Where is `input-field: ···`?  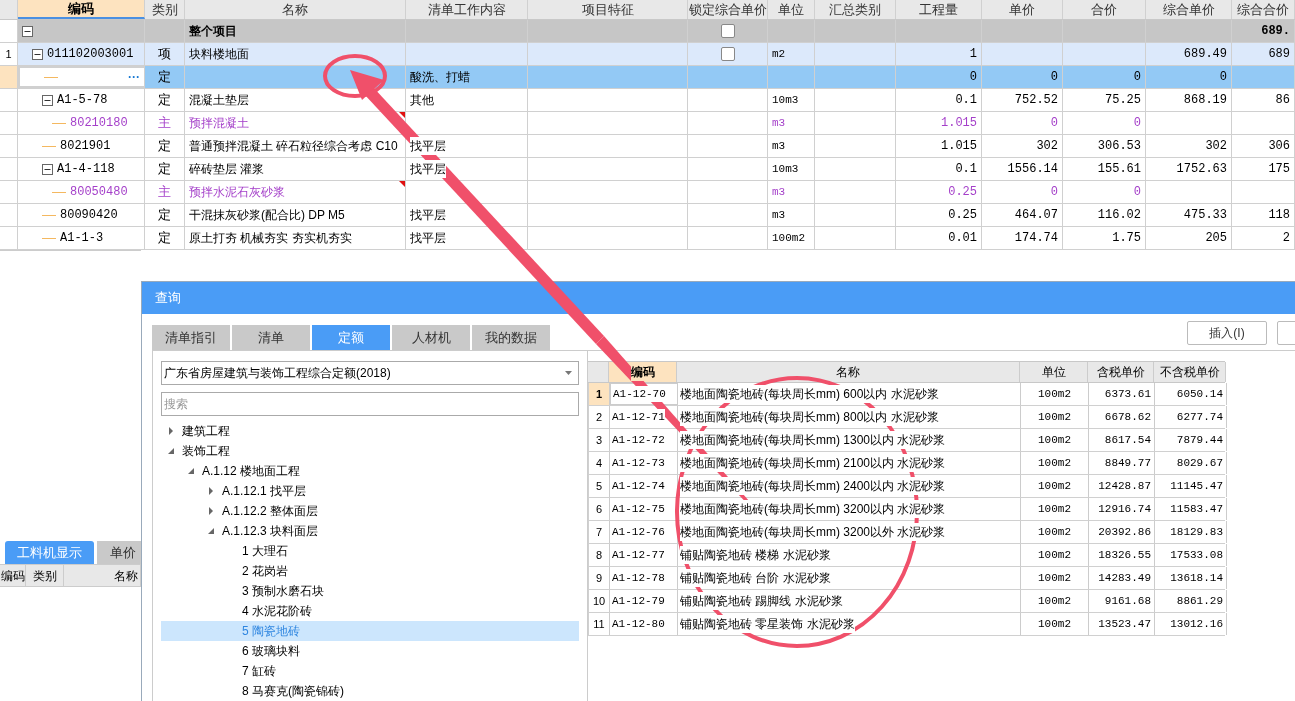 input-field: ··· is located at coordinates (81, 77).